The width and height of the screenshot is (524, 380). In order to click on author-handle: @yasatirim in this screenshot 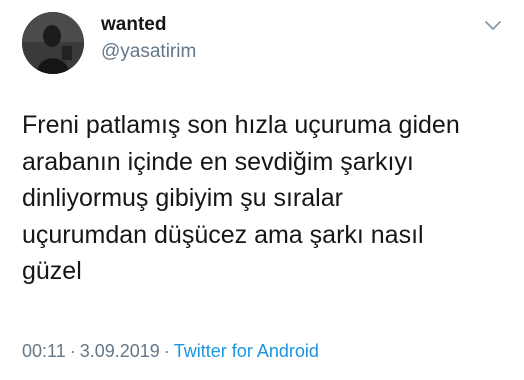, I will do `click(148, 52)`.